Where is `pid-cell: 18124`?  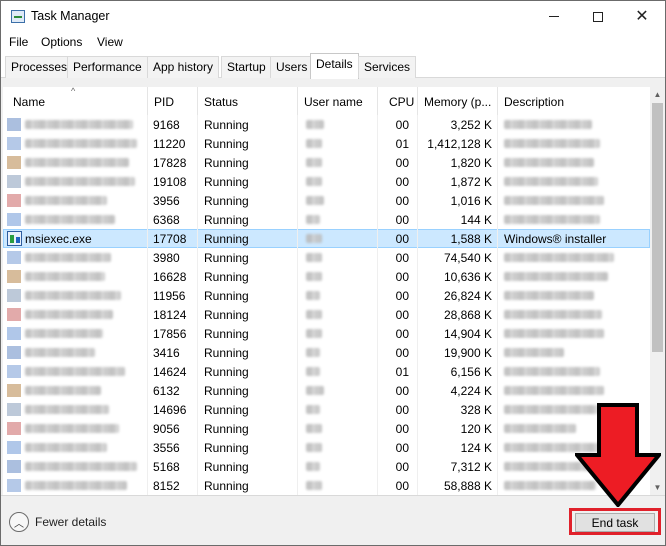
pid-cell: 18124 is located at coordinates (173, 314).